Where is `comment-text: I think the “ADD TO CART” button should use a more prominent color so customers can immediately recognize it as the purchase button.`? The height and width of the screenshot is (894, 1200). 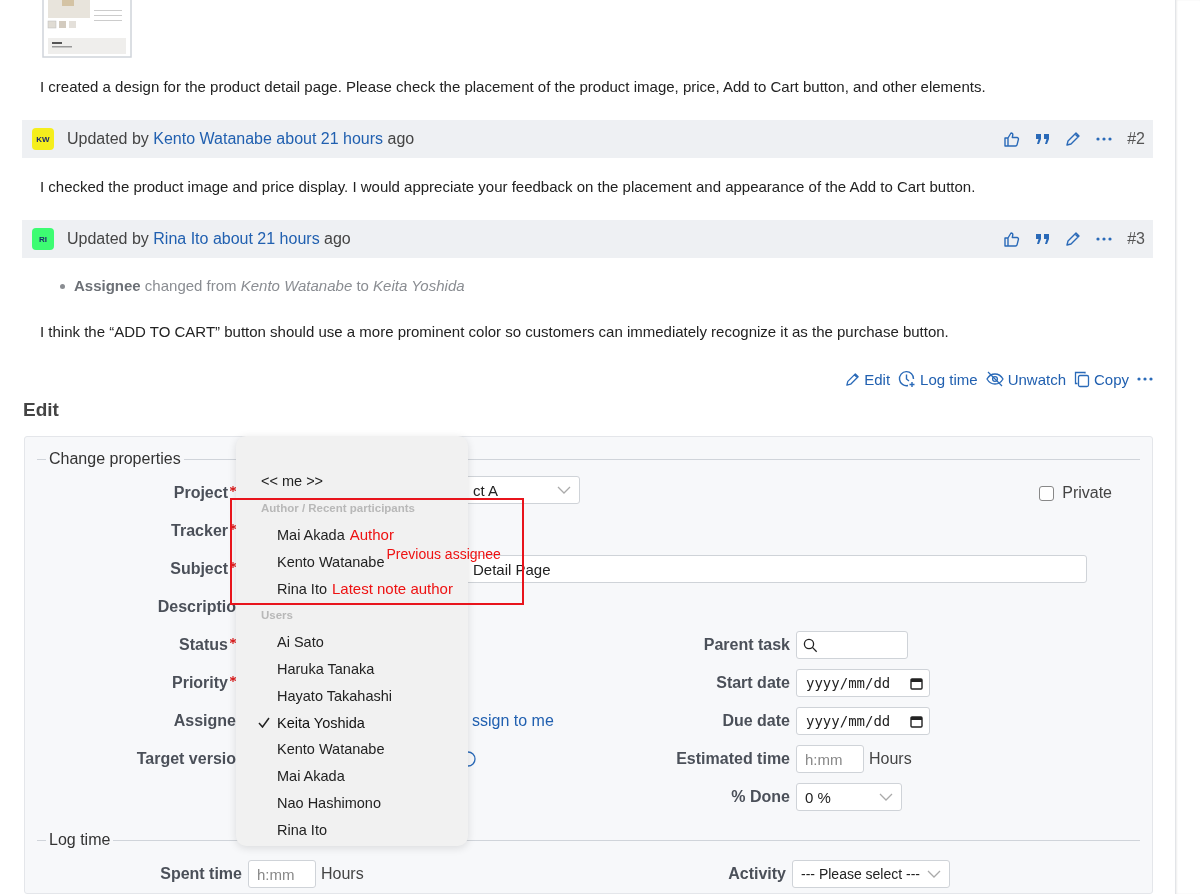 comment-text: I think the “ADD TO CART” button should use a more prominent color so customers can immediately recognize it as the purchase button. is located at coordinates (494, 332).